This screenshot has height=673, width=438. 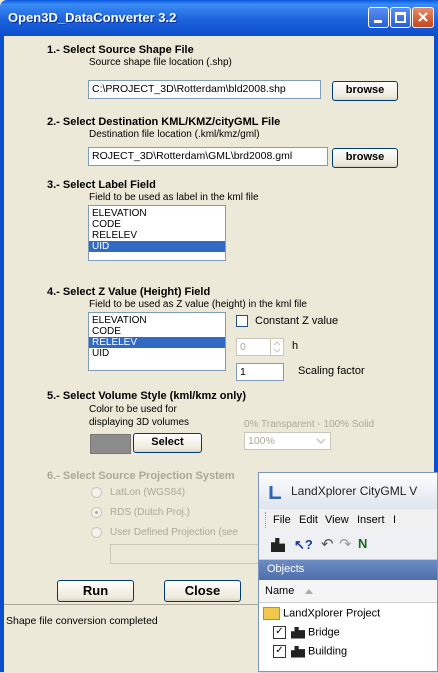 I want to click on source-path-input: C:\PROJECT_3D\Rotterdam\bld2008.shp, so click(x=204, y=89).